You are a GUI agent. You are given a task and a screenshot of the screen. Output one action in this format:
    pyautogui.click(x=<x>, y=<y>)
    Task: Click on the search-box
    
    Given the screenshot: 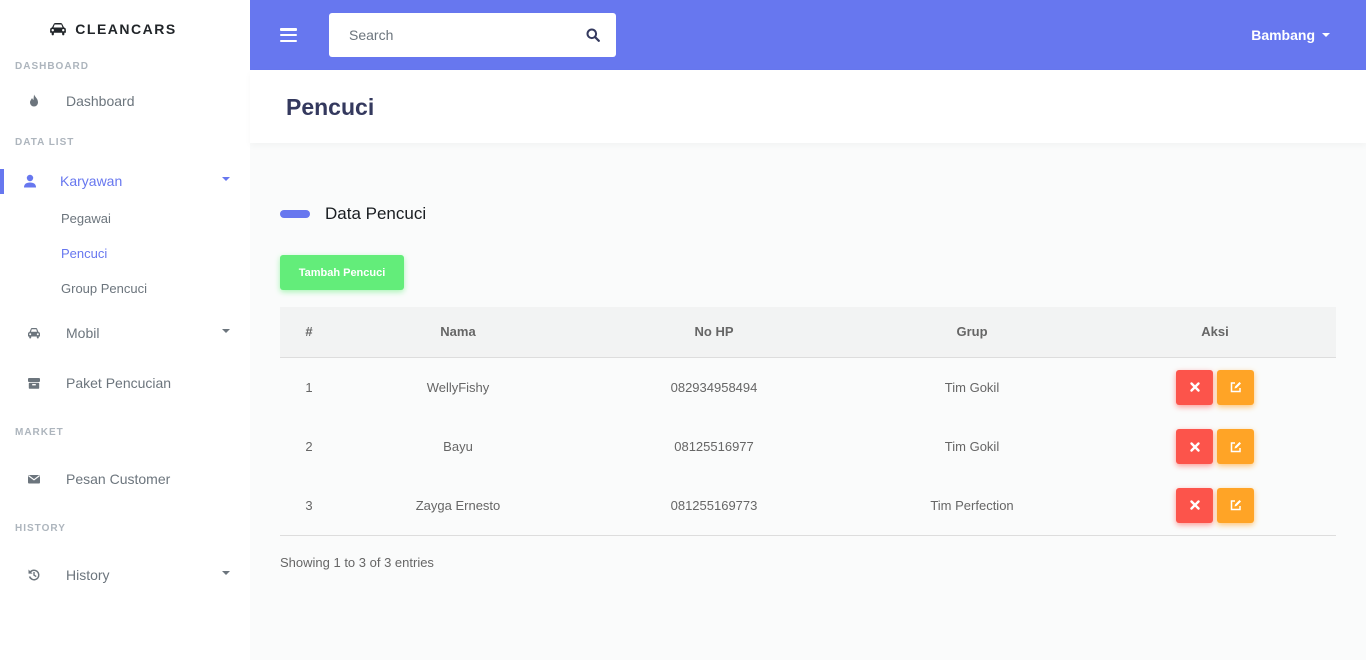 What is the action you would take?
    pyautogui.click(x=472, y=35)
    